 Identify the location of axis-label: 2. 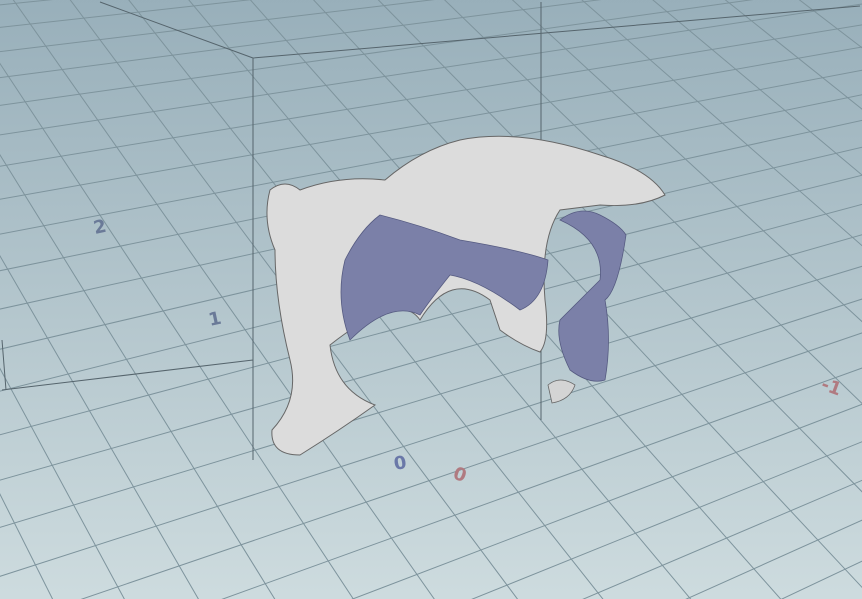
(100, 227).